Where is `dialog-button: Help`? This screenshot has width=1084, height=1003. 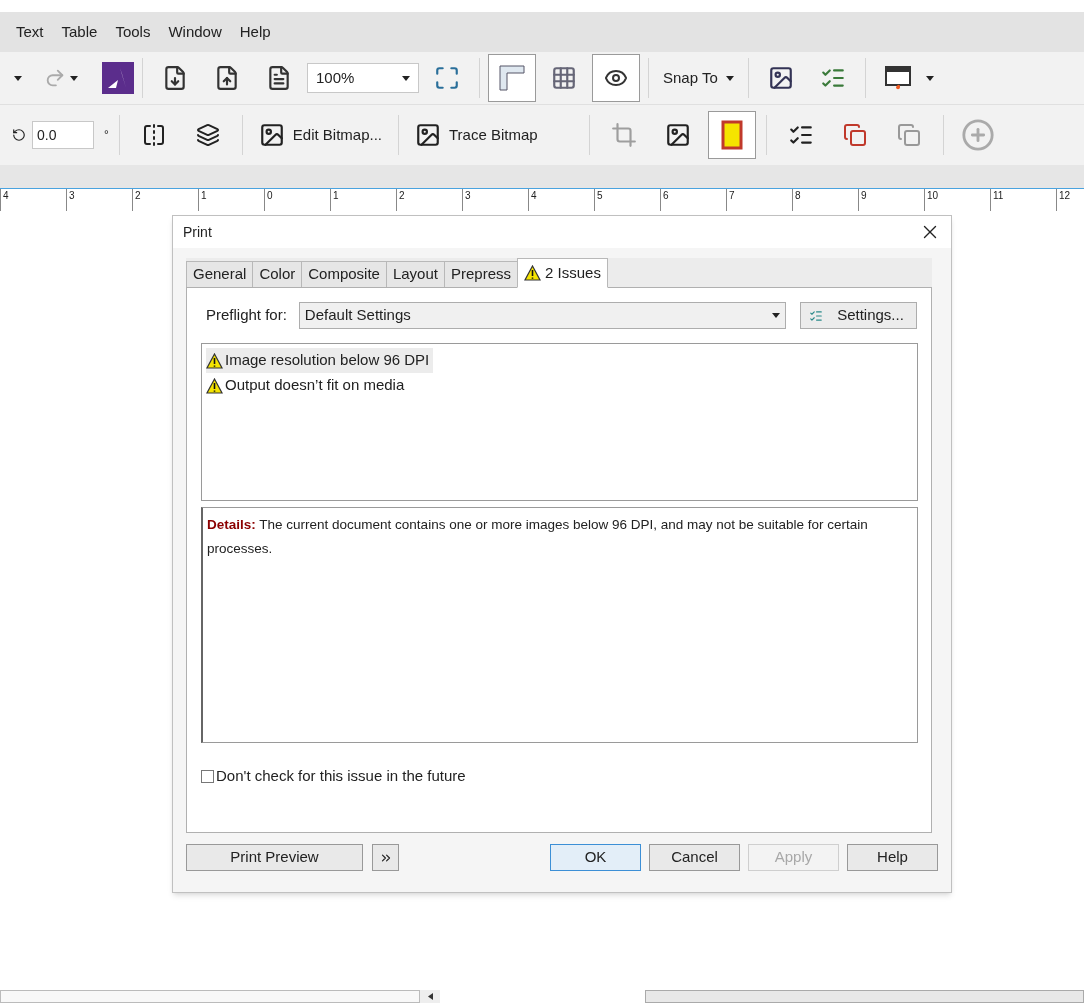
dialog-button: Help is located at coordinates (892, 857).